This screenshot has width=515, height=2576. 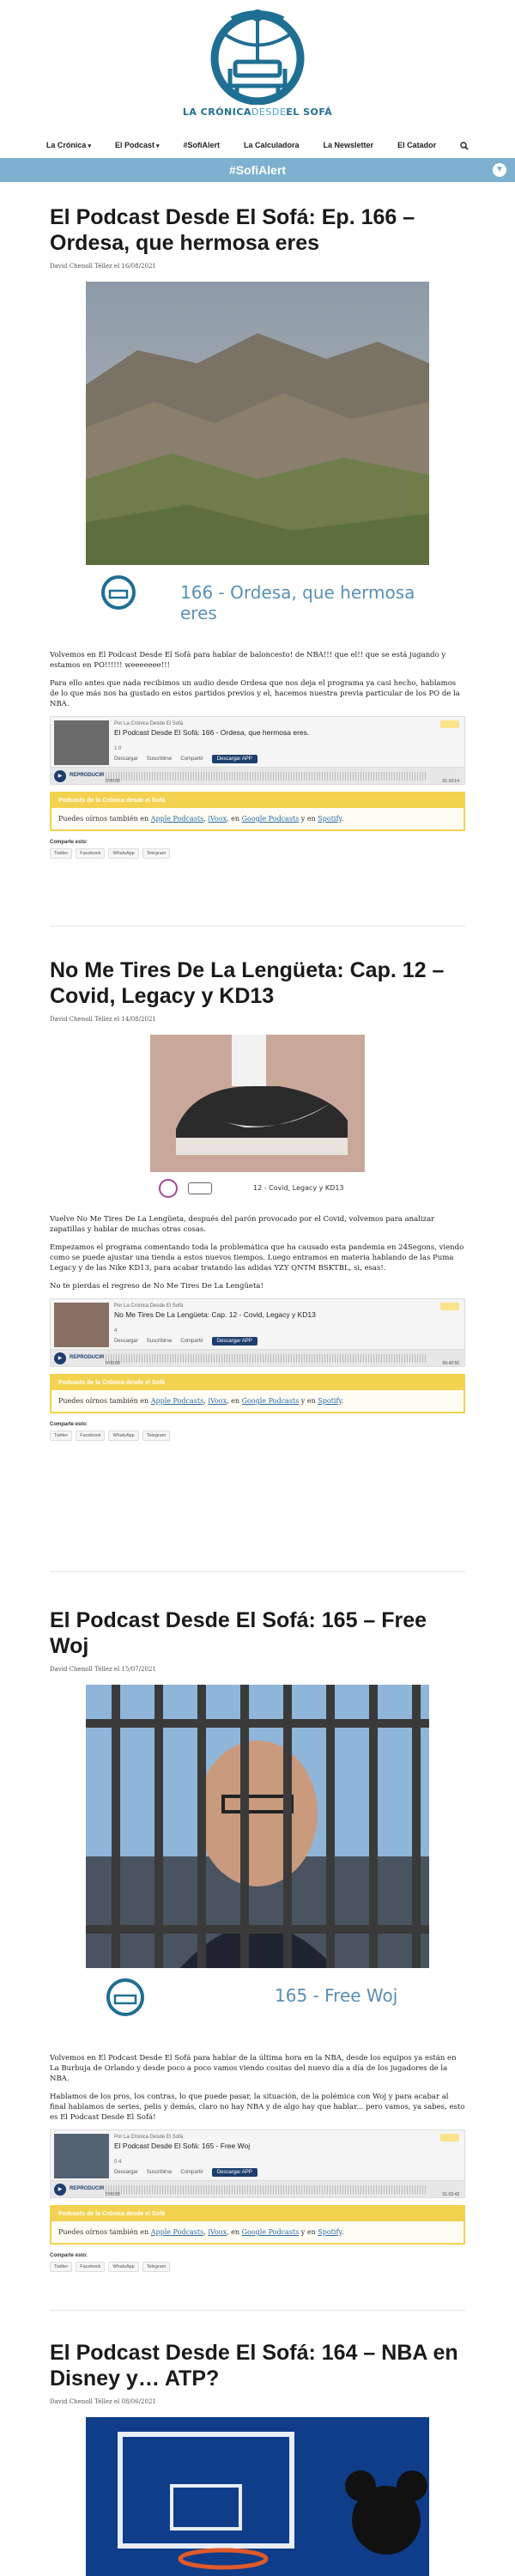 I want to click on site-header: LA CRÓNICADESDEEL SOFÁ, so click(x=257, y=64).